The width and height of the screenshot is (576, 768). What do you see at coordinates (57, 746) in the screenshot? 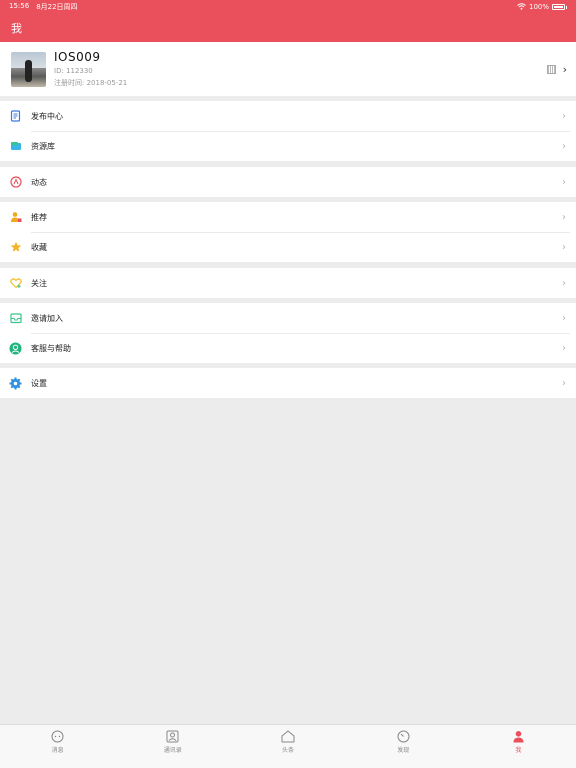
I see `tab-messages: 消息` at bounding box center [57, 746].